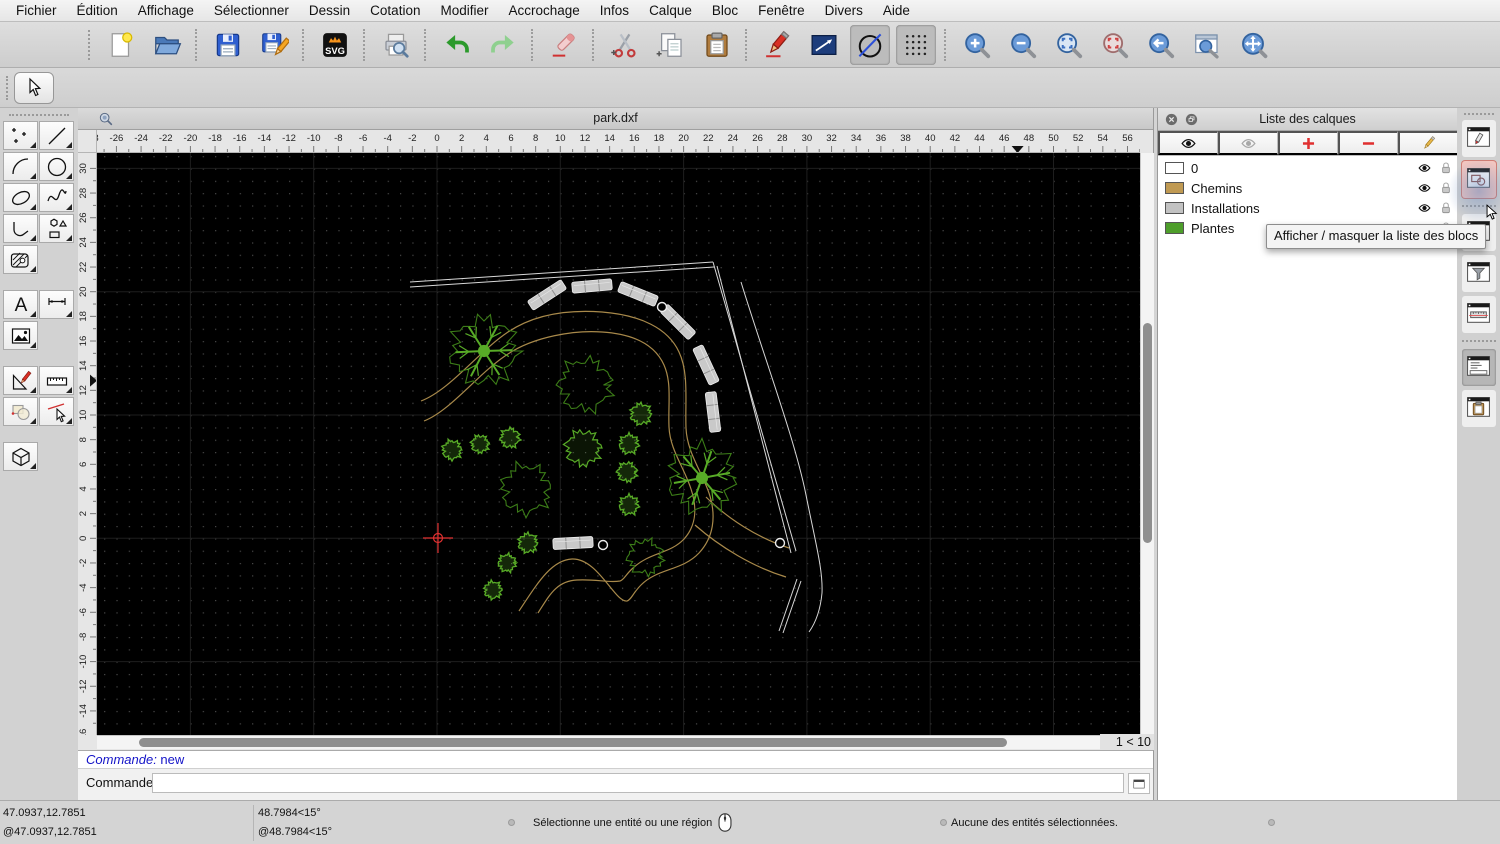 This screenshot has width=1500, height=844. I want to click on save-as-icon, so click(274, 45).